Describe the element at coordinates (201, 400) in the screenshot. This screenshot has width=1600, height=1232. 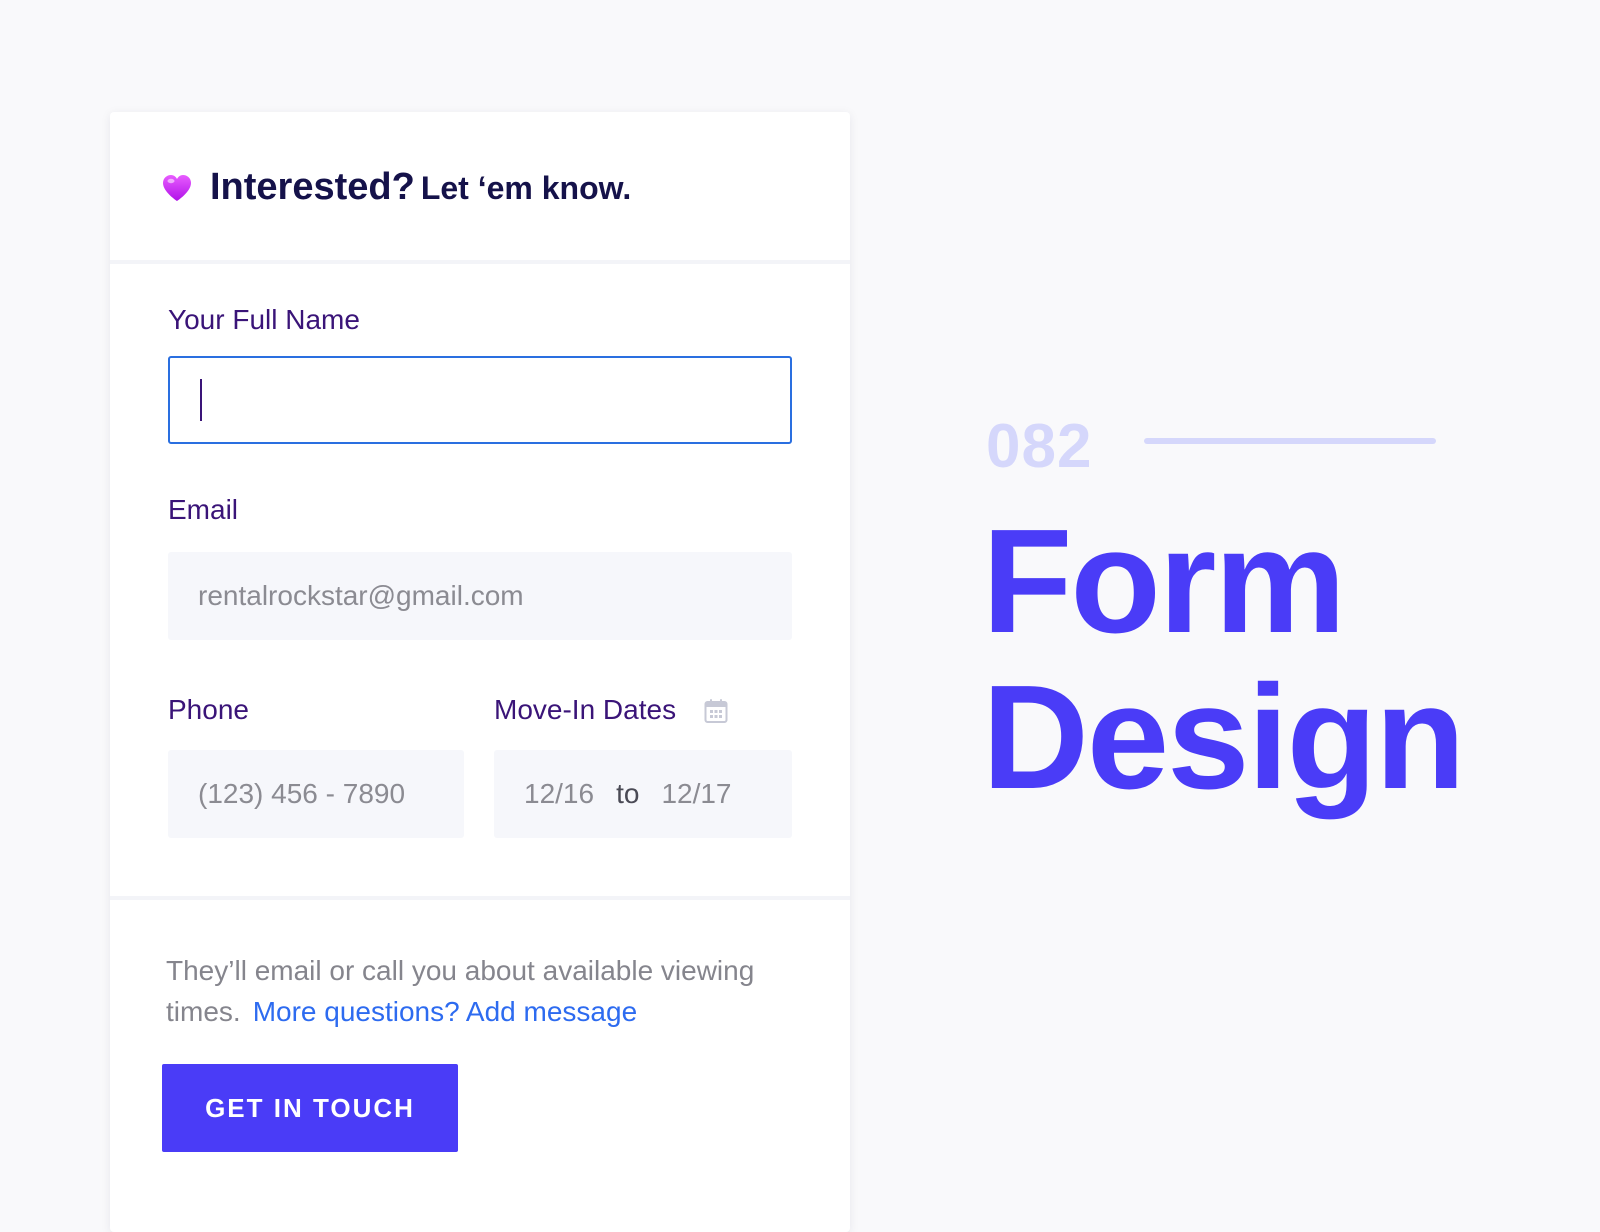
I see `text-caret` at that location.